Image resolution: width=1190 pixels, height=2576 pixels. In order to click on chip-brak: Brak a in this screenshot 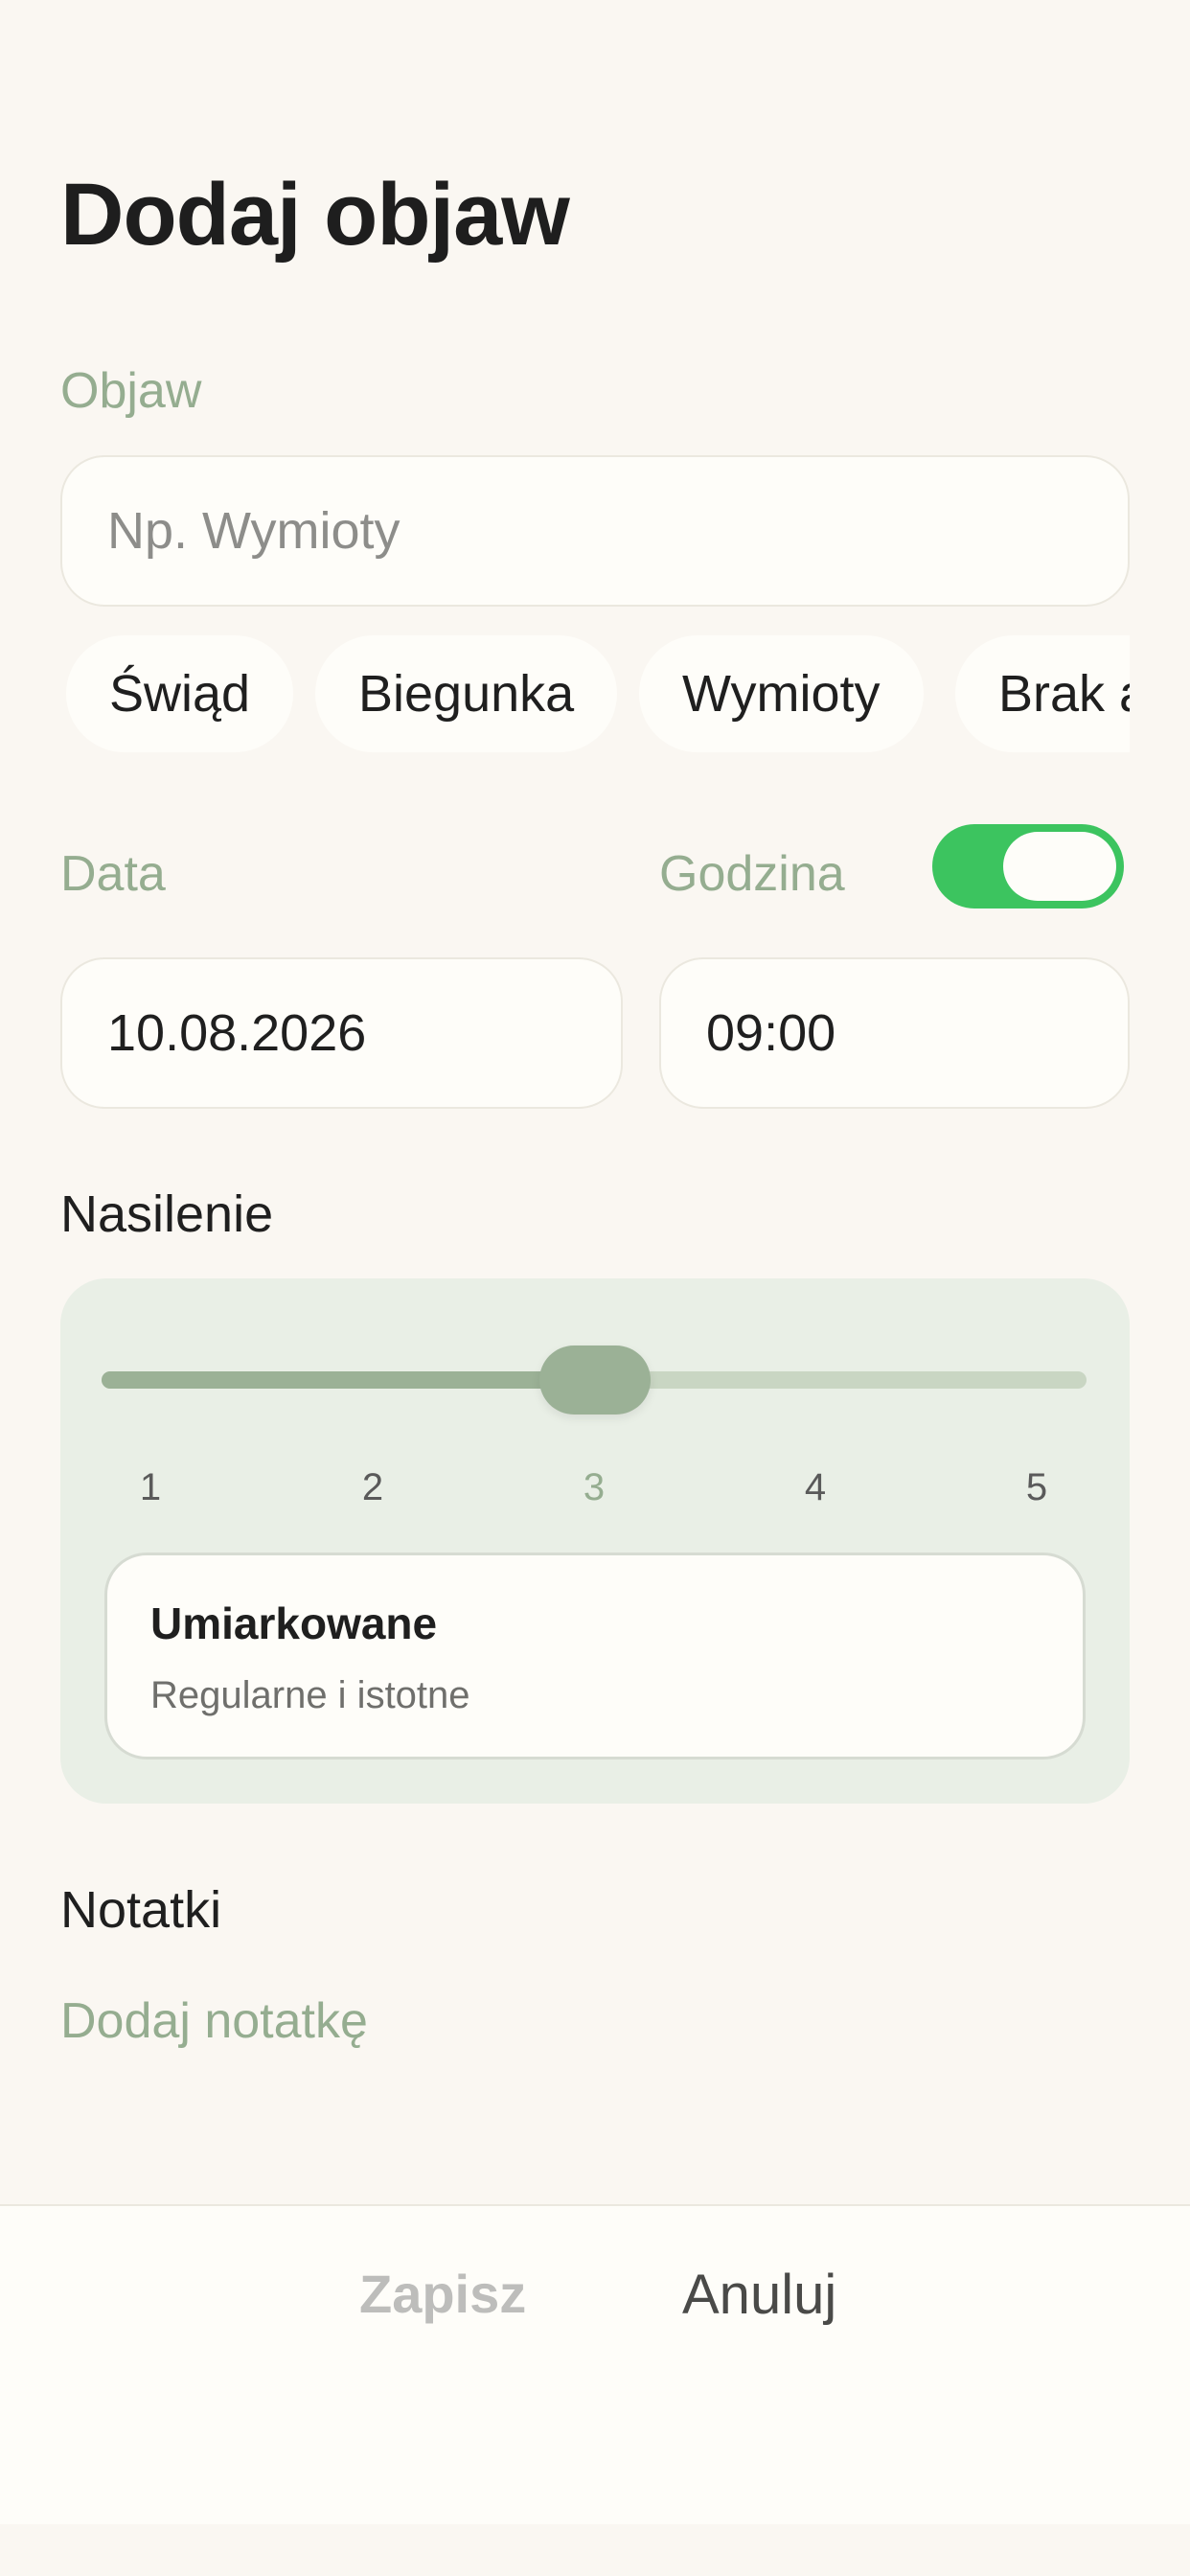, I will do `click(1042, 693)`.